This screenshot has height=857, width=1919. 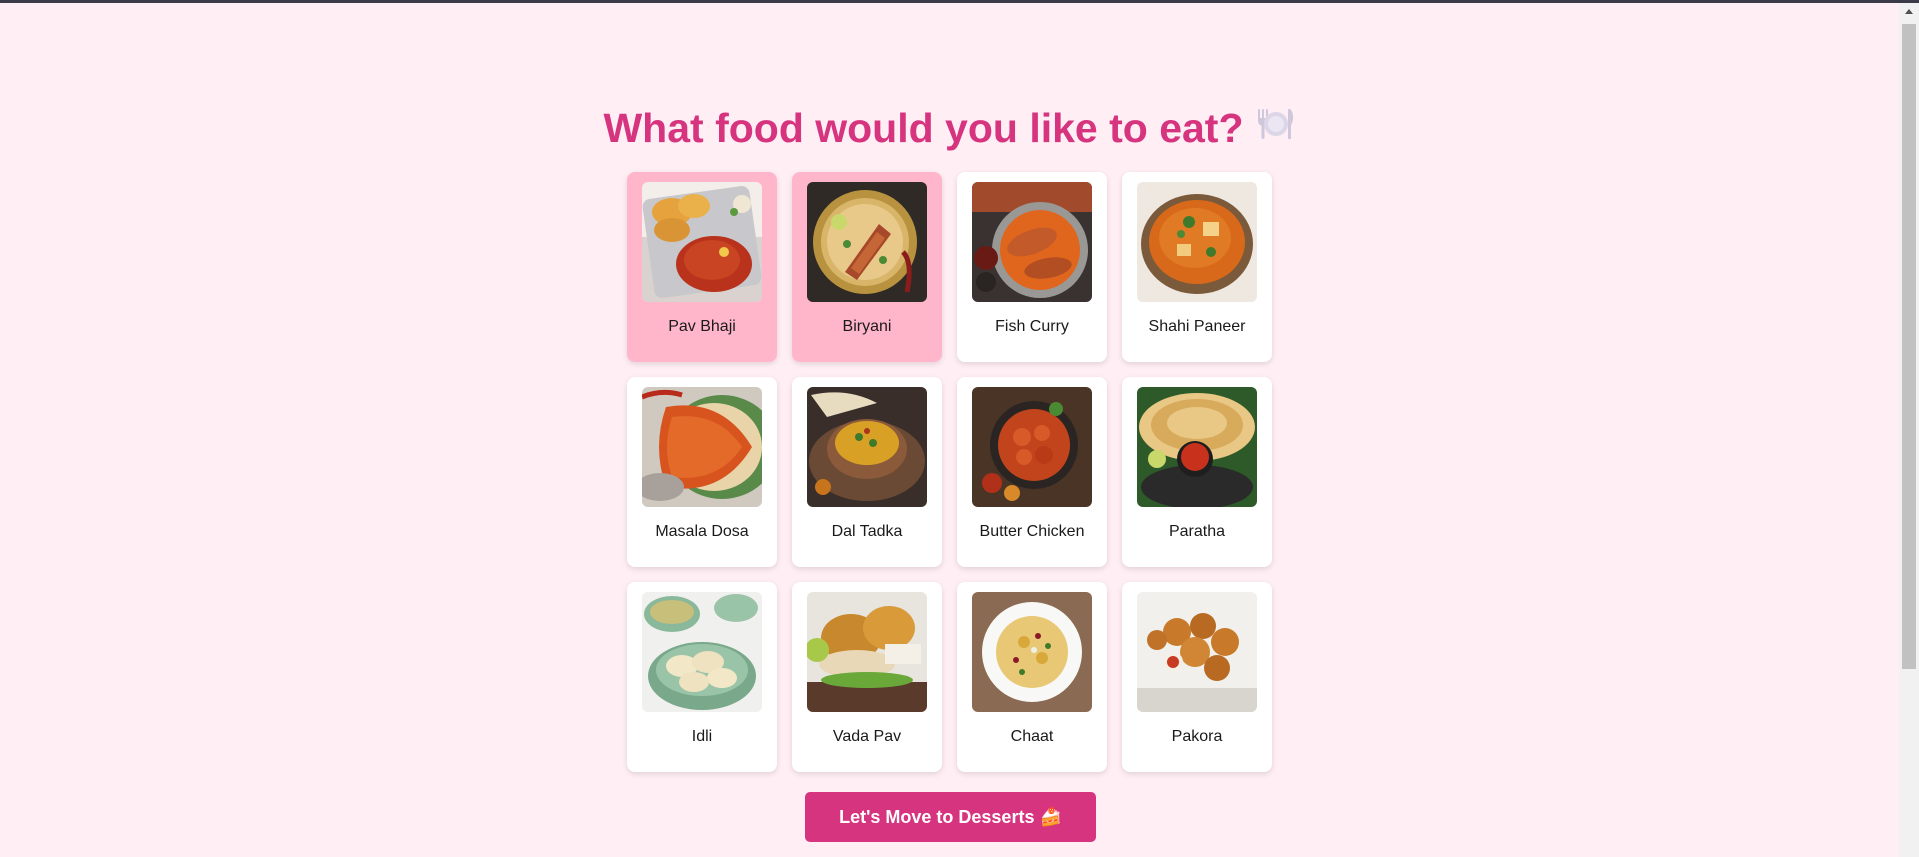 I want to click on food-card-pav-bhaji: Pav Bhaji, so click(x=702, y=267).